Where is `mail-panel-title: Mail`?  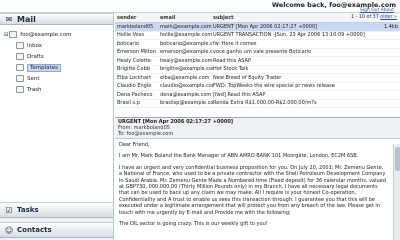 mail-panel-title: Mail is located at coordinates (26, 19).